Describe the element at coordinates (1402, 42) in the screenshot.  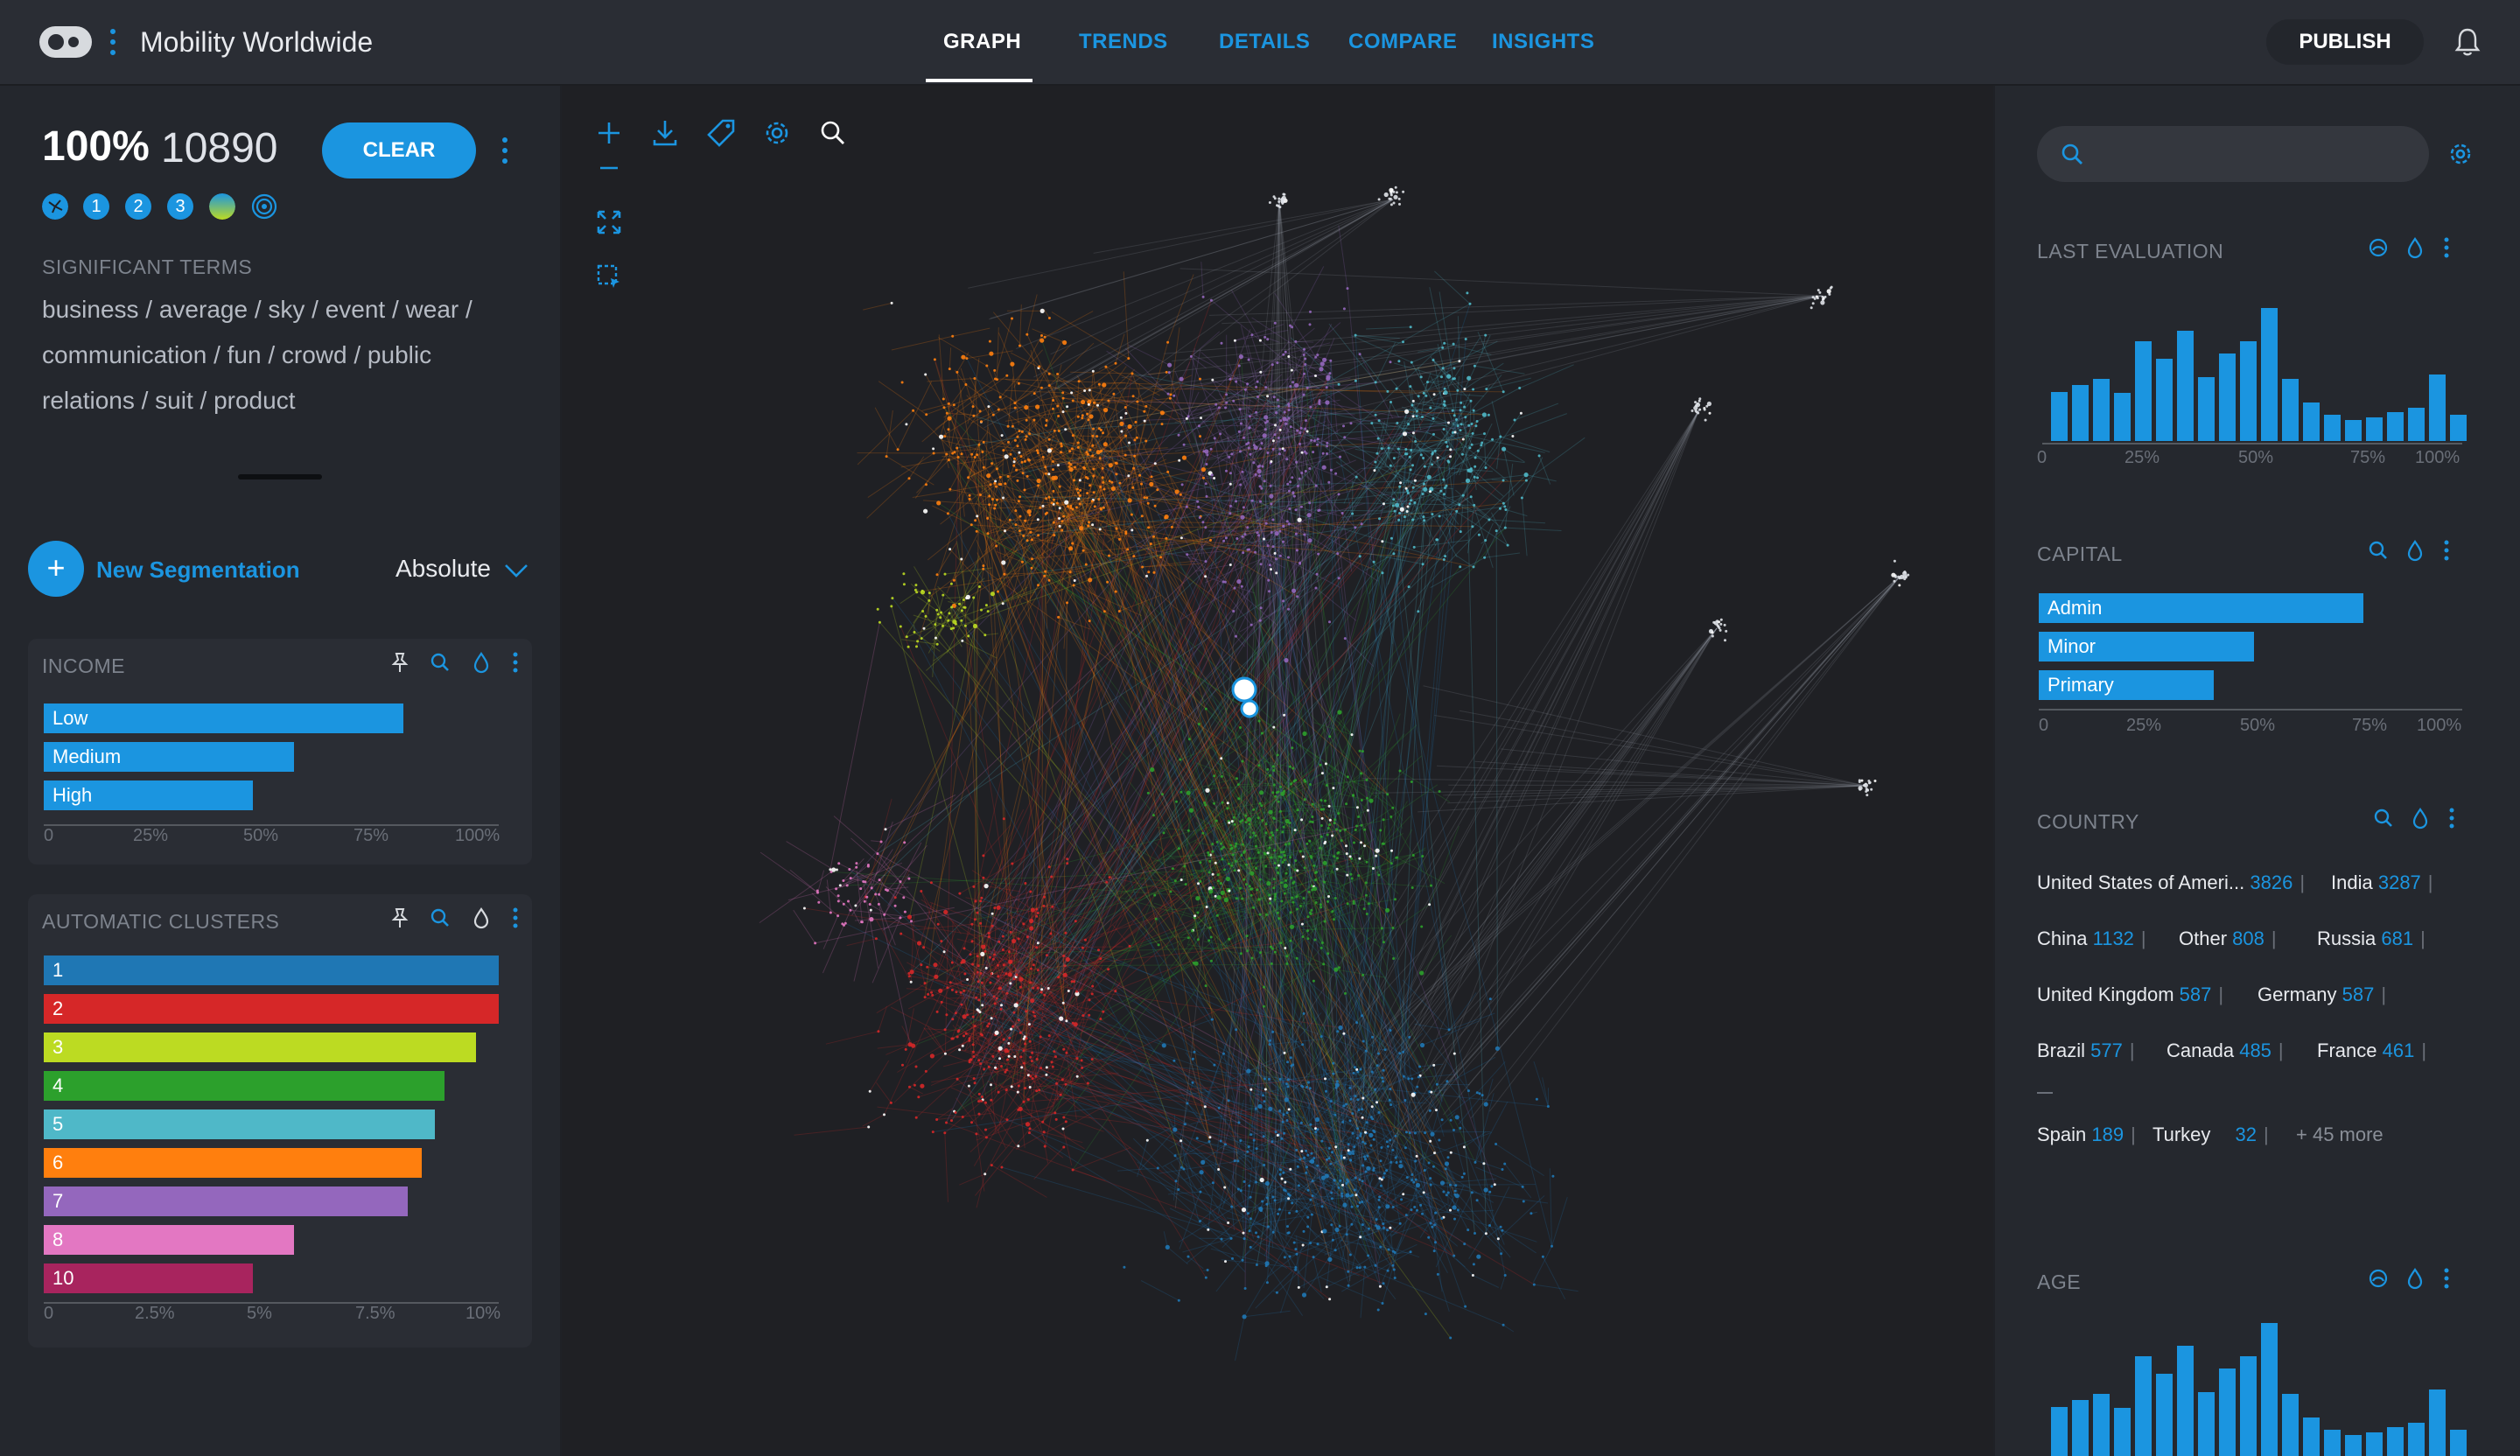
I see `tab-compare: COMPARE` at that location.